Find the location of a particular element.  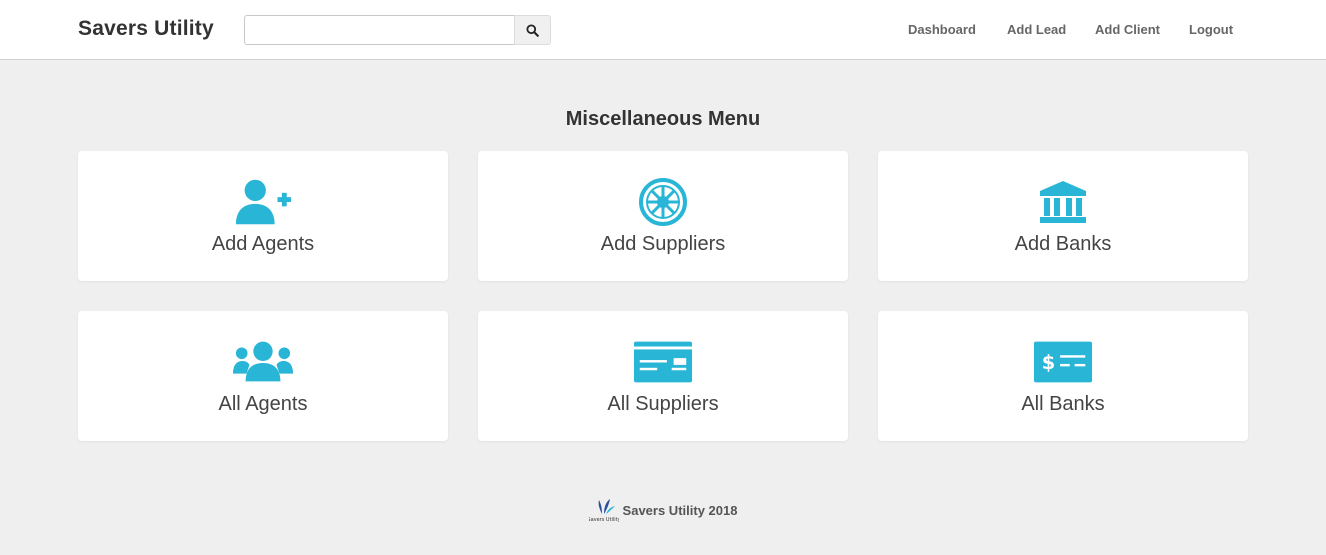

all-agents-card: All Agents is located at coordinates (263, 376).